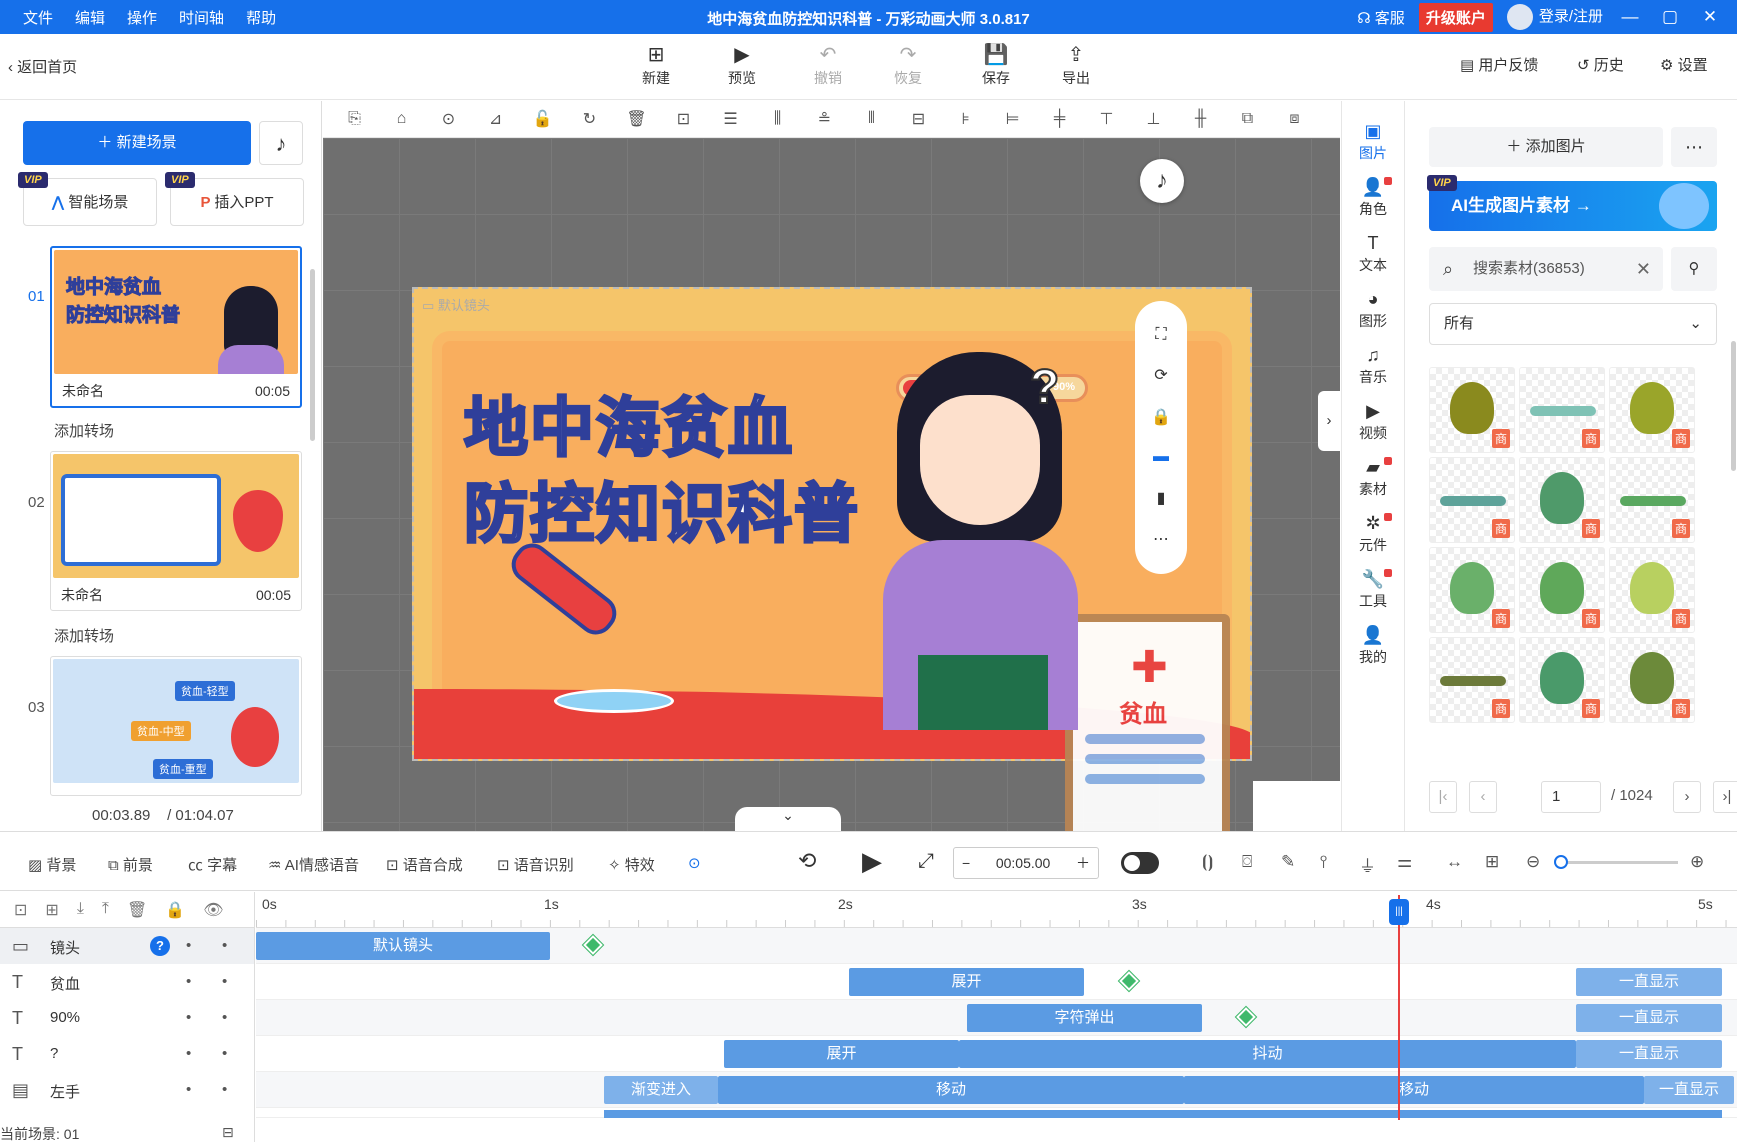 This screenshot has height=1144, width=1737. What do you see at coordinates (1373, 366) in the screenshot?
I see `category-music: ♫ 音乐` at bounding box center [1373, 366].